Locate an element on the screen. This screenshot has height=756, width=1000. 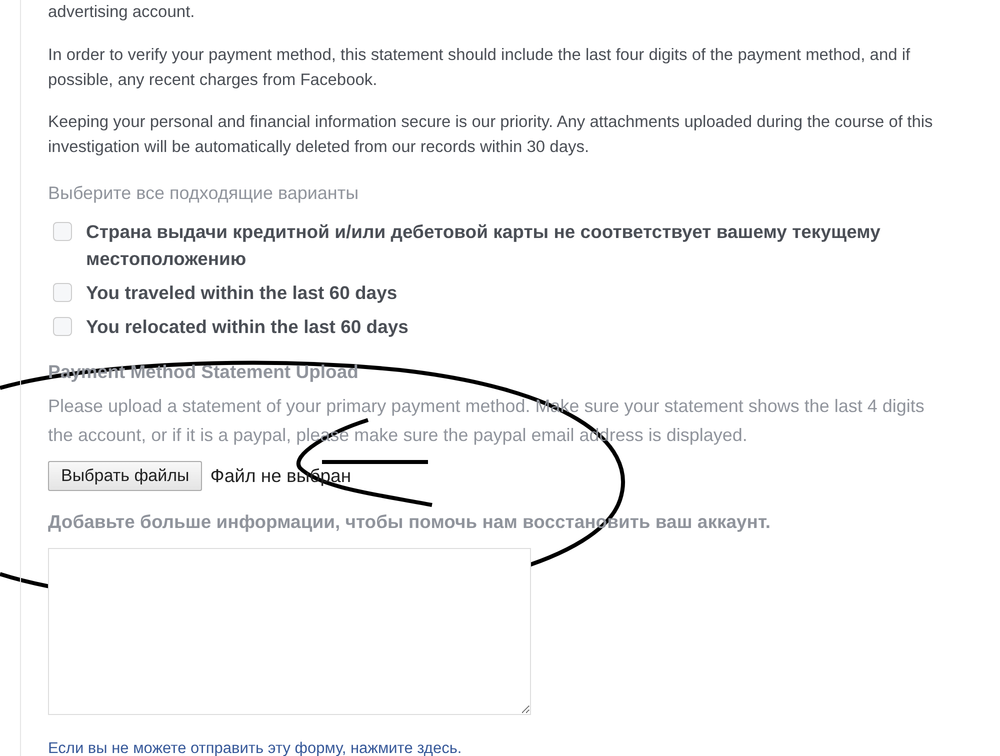
help-link: Если вы не можете отправить эту форму, нажмите здесь. is located at coordinates (524, 748).